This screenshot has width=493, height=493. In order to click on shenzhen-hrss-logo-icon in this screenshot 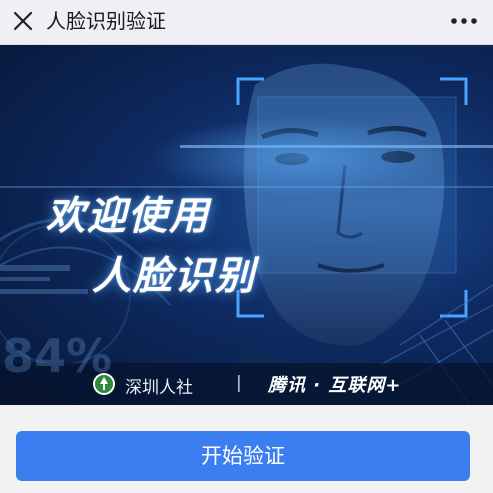, I will do `click(104, 384)`.